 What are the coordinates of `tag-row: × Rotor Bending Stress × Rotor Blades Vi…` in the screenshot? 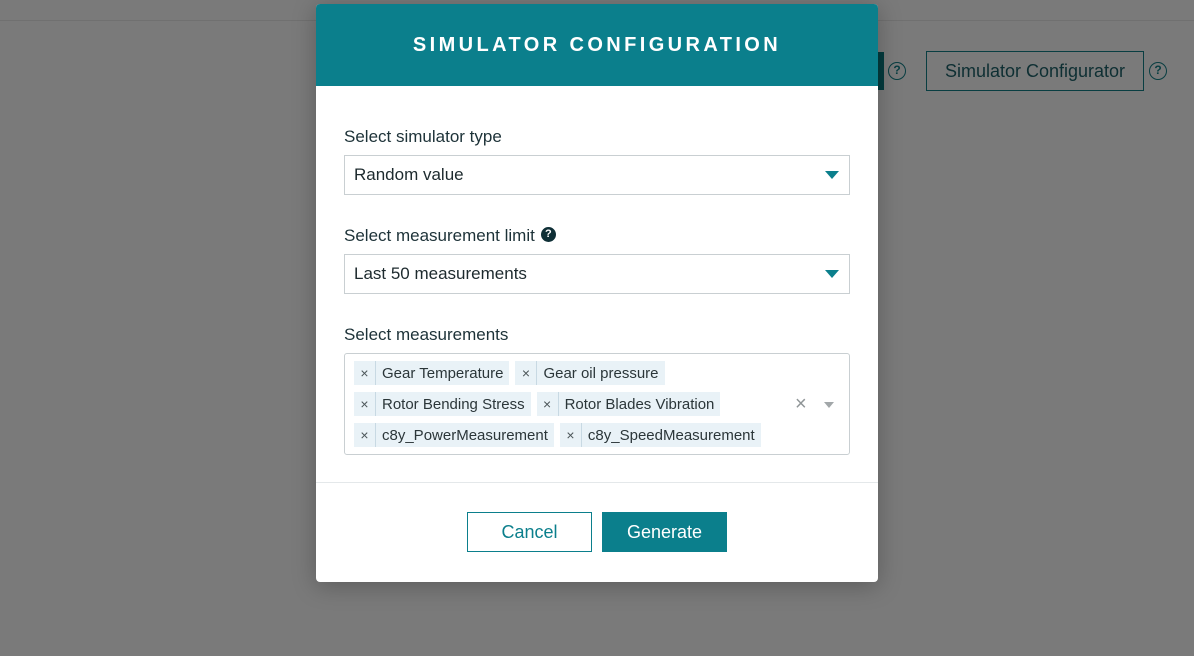 It's located at (601, 404).